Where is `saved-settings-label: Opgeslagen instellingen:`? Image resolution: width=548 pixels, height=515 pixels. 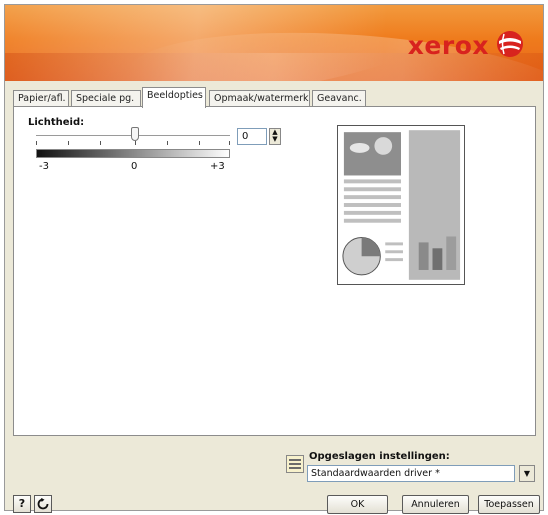 saved-settings-label: Opgeslagen instellingen: is located at coordinates (379, 456).